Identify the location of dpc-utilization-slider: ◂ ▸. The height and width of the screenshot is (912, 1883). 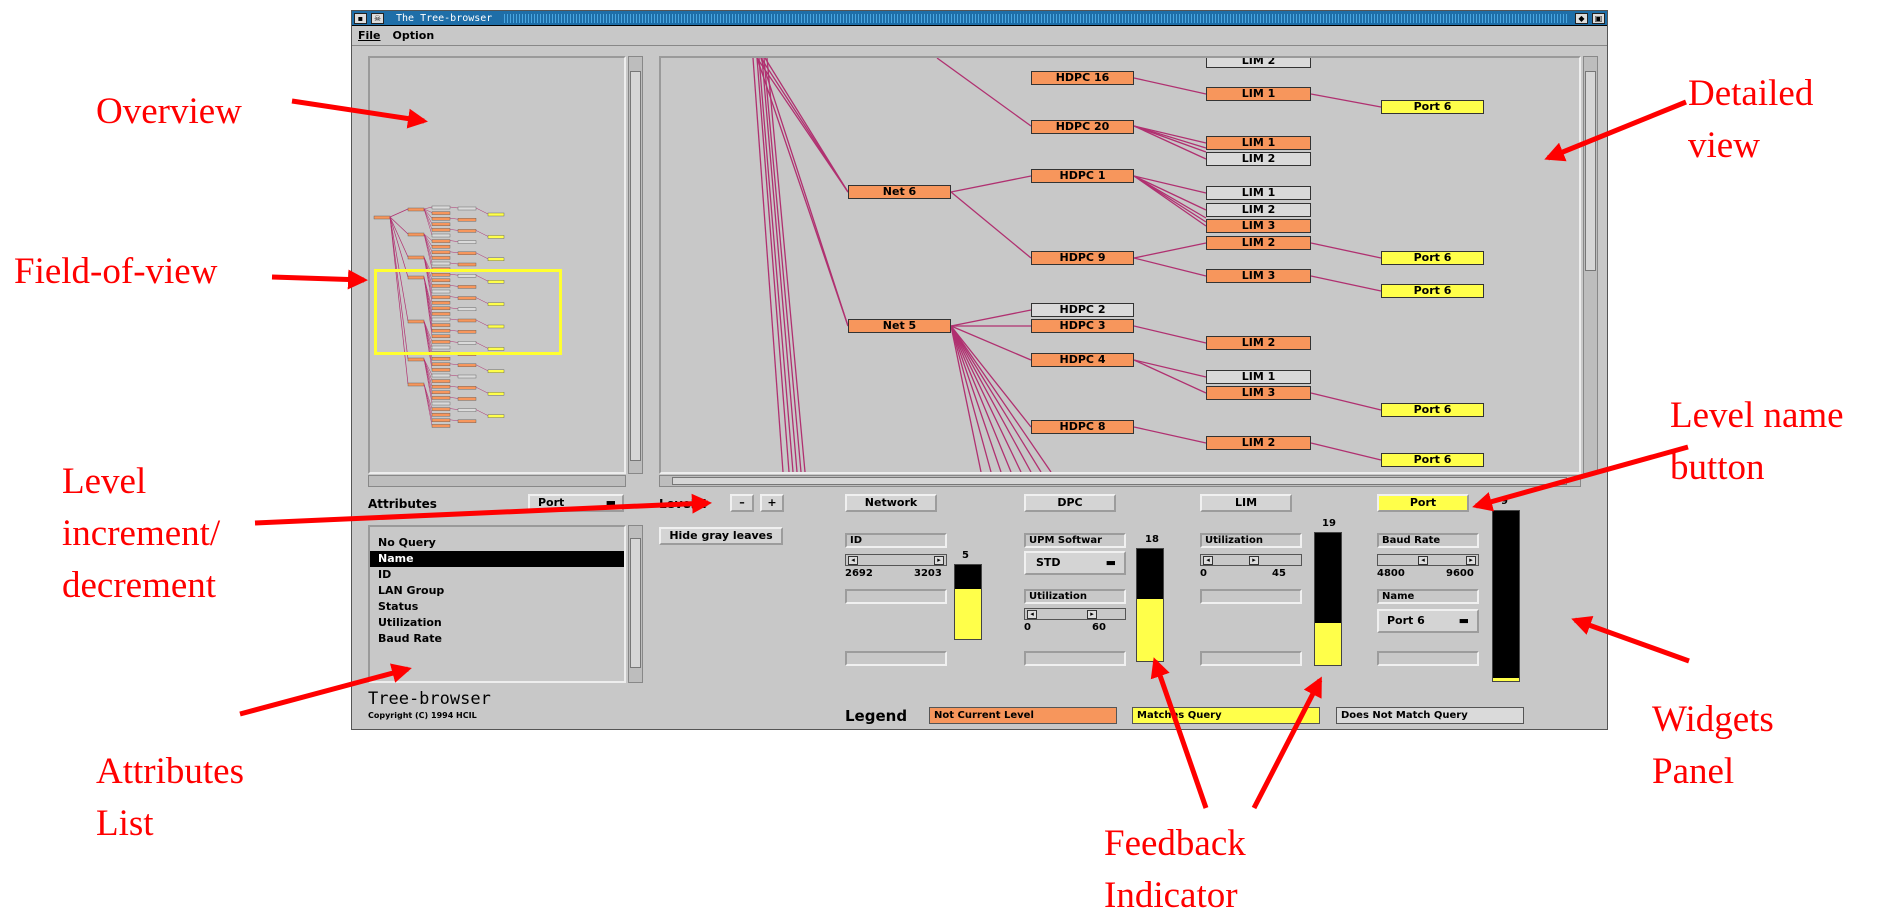
(1075, 614).